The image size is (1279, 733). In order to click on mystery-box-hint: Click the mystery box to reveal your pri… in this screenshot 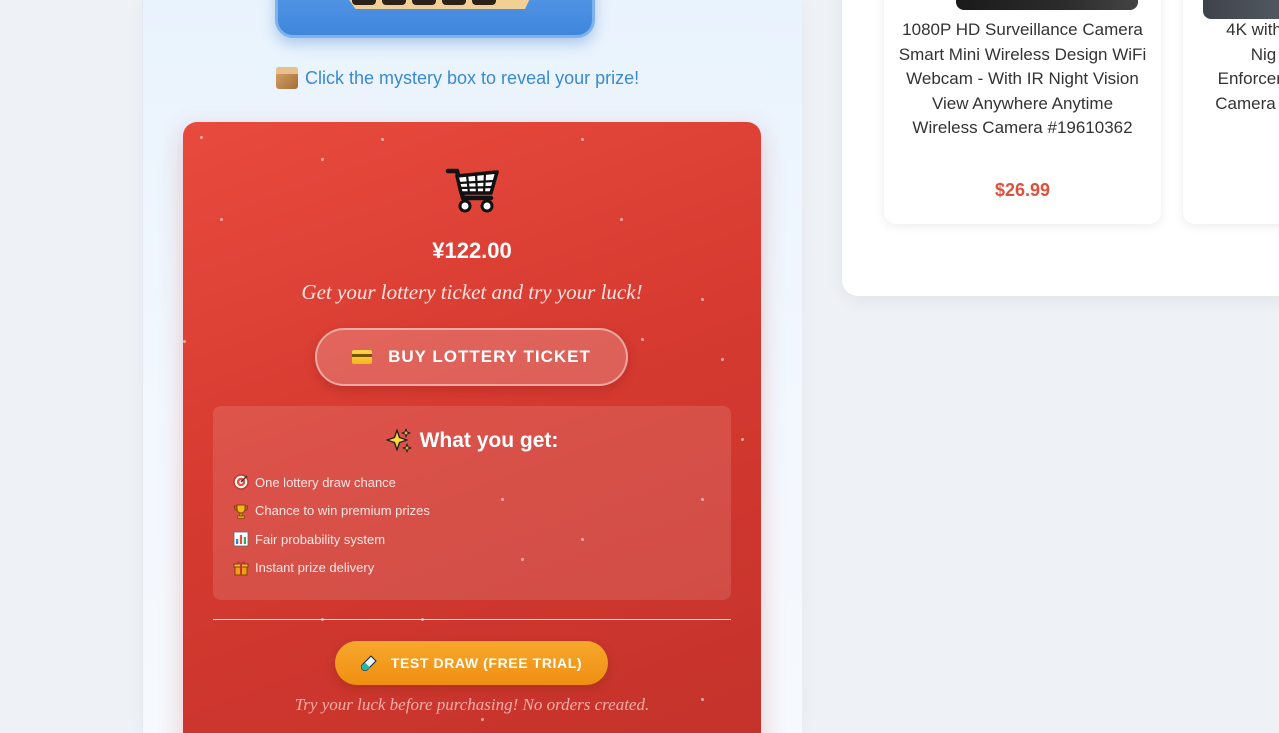, I will do `click(457, 78)`.